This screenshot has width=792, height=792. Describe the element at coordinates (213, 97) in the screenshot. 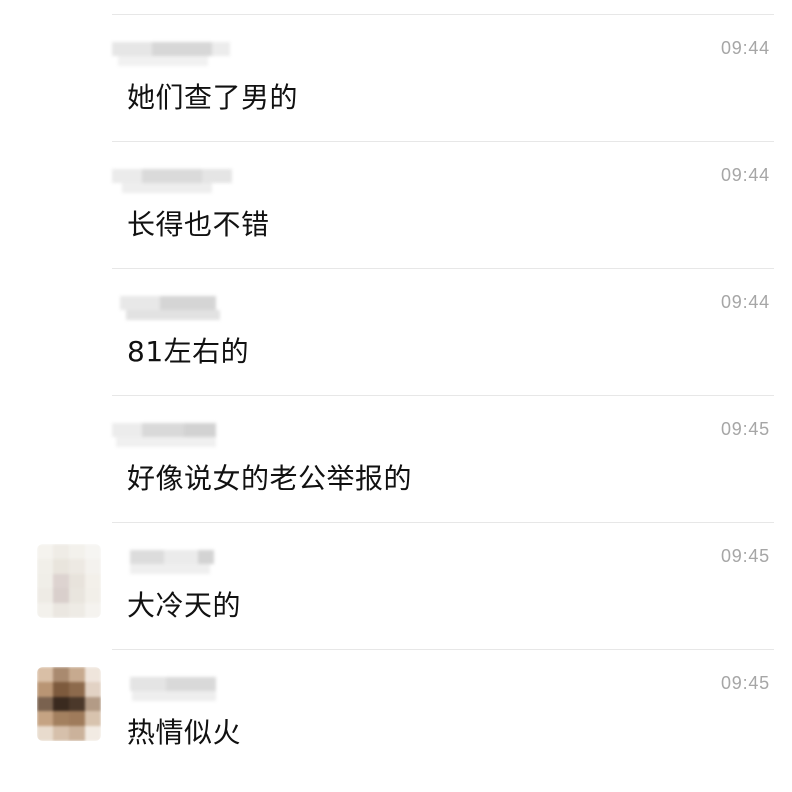

I see `message-text: 她们查了男的` at that location.